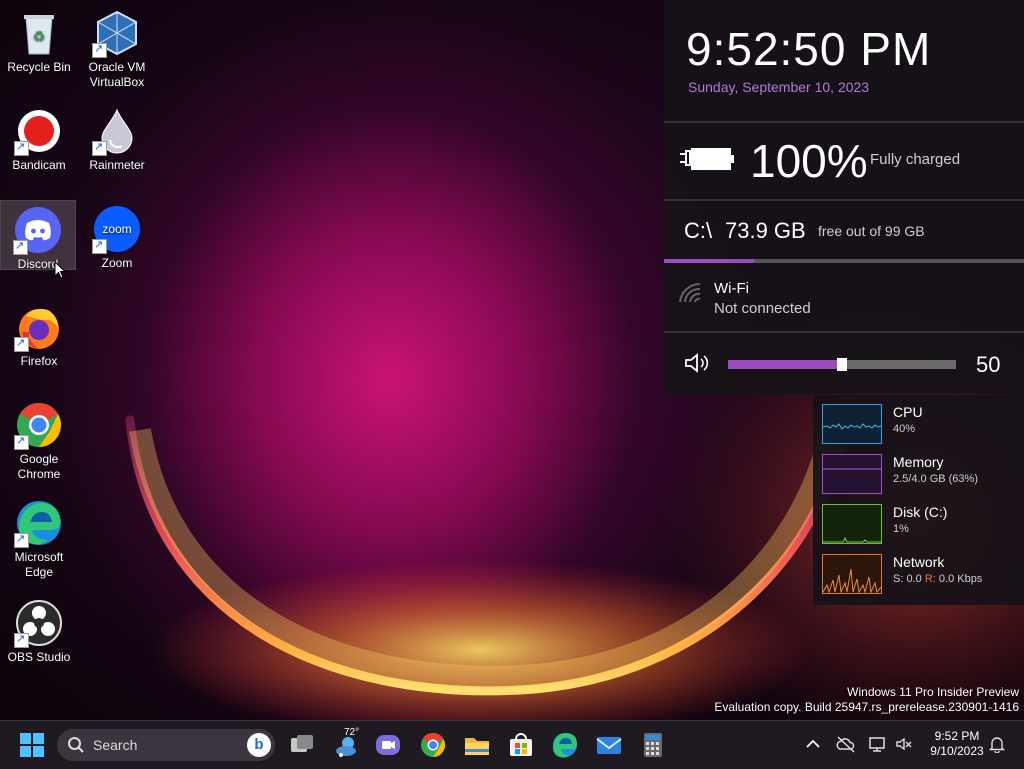  What do you see at coordinates (39, 327) in the screenshot?
I see `firefox-icon` at bounding box center [39, 327].